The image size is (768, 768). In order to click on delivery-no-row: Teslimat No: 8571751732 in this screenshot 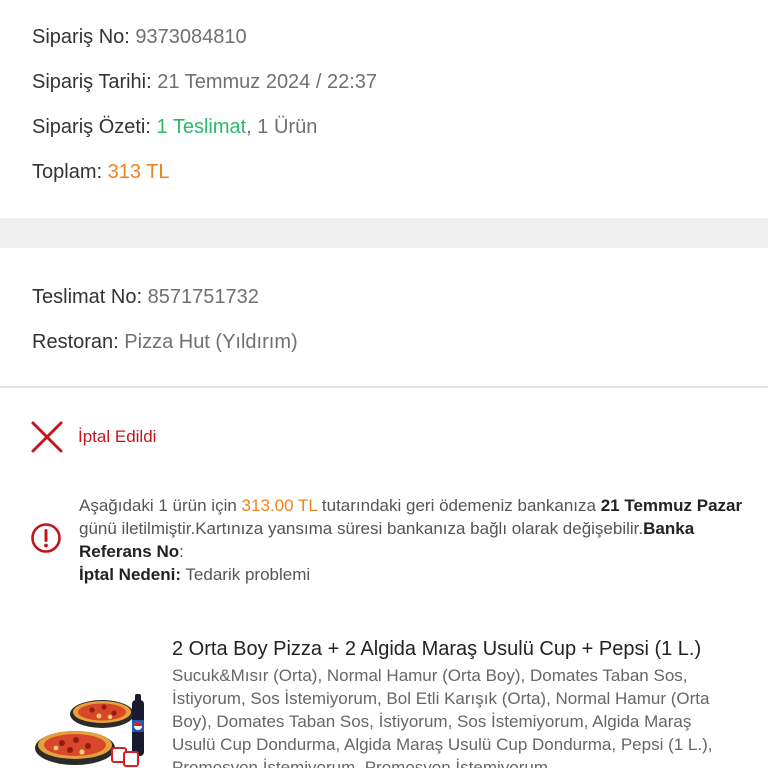, I will do `click(145, 297)`.